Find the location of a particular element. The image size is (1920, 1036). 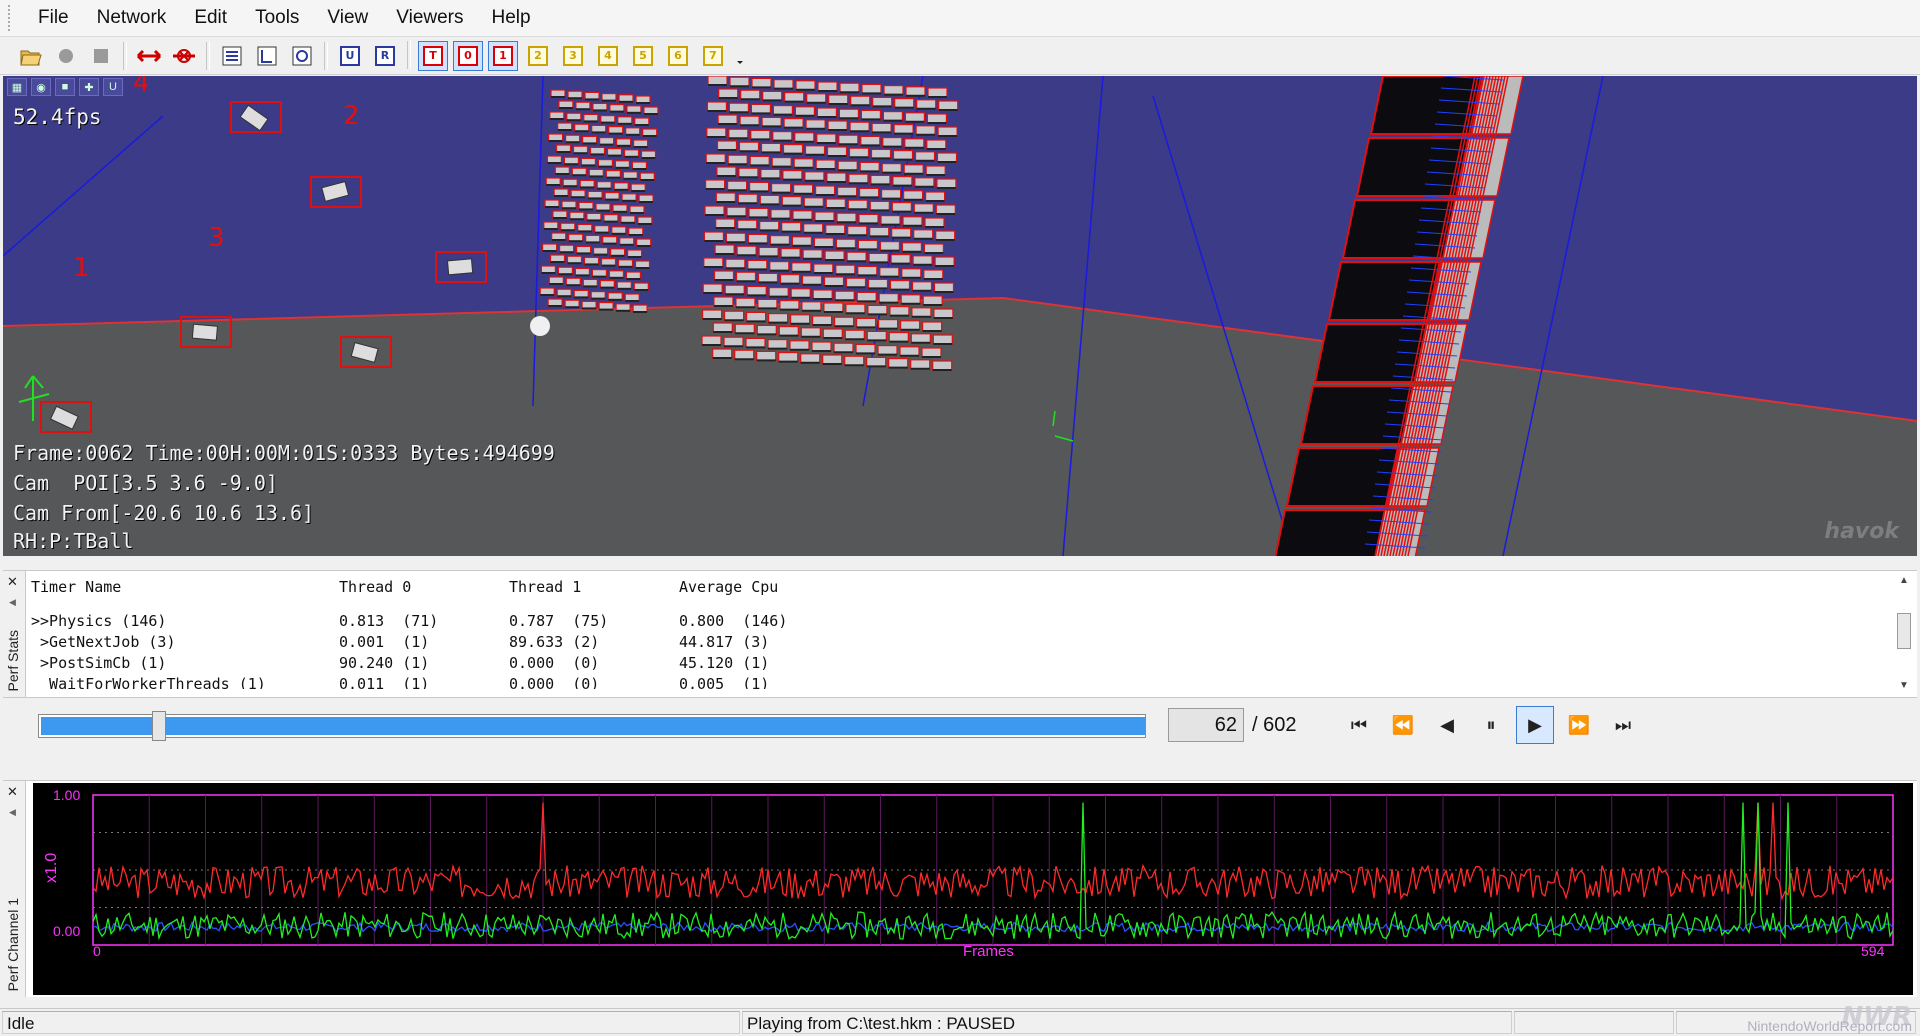

reverse-play-icon: ◀ is located at coordinates (1447, 725).